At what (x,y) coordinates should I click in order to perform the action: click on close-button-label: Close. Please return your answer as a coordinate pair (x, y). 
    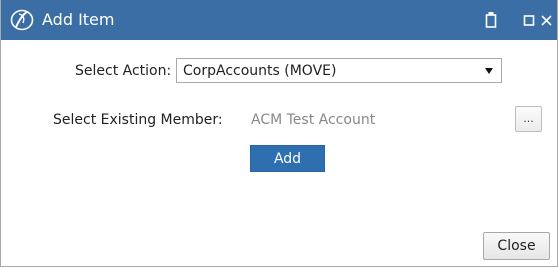
    Looking at the image, I should click on (516, 246).